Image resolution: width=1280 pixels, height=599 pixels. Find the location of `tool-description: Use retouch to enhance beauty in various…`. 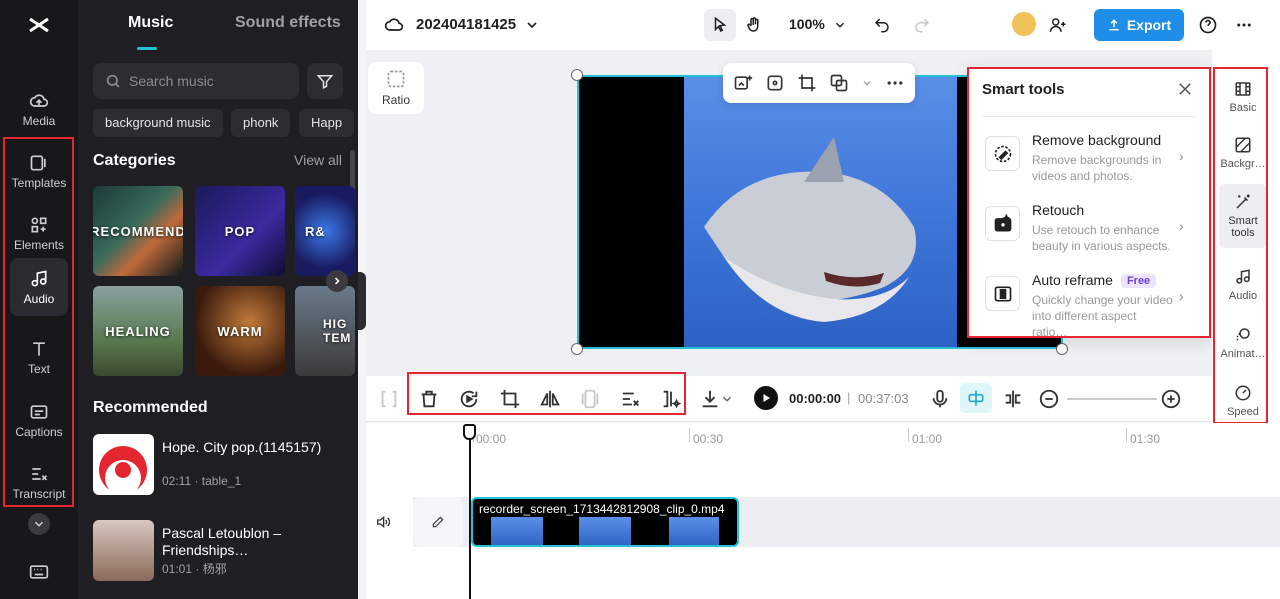

tool-description: Use retouch to enhance beauty in various… is located at coordinates (1101, 238).